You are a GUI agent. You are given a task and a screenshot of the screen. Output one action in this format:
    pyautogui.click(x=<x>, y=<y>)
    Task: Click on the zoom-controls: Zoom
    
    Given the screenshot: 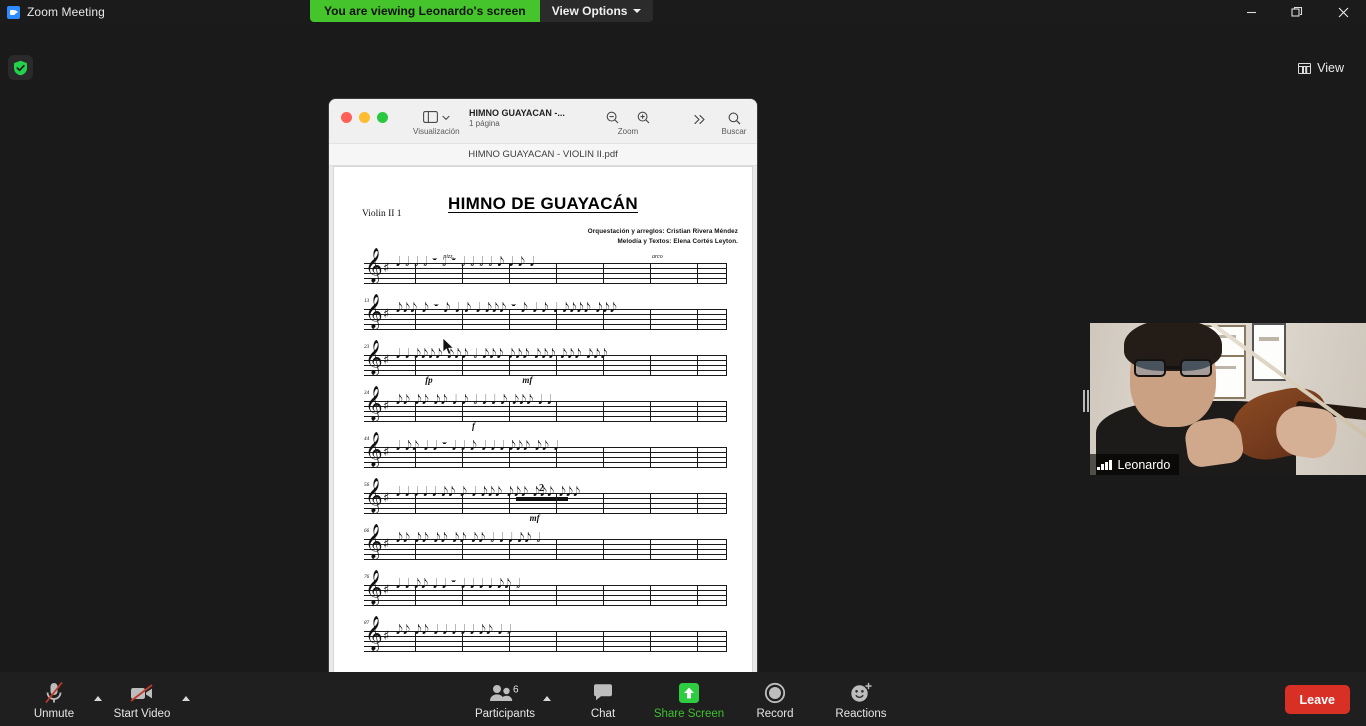 What is the action you would take?
    pyautogui.click(x=628, y=123)
    